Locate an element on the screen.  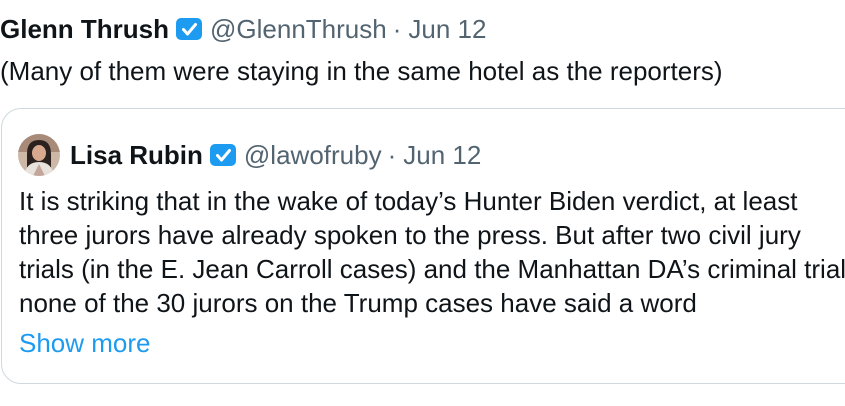
tweet-header: Glenn Thrush @GlennThrush · Jun 12 is located at coordinates (243, 29).